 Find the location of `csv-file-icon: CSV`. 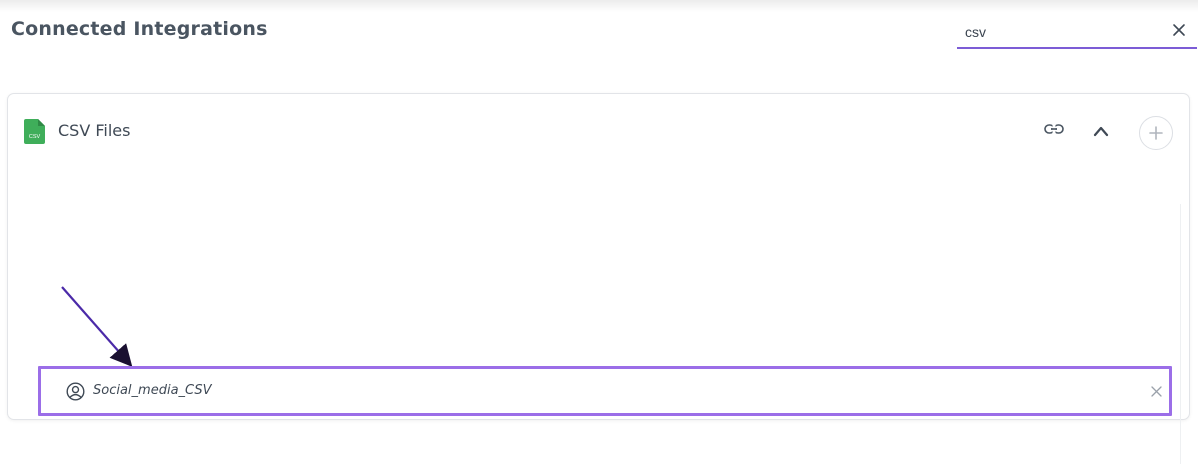

csv-file-icon: CSV is located at coordinates (34, 131).